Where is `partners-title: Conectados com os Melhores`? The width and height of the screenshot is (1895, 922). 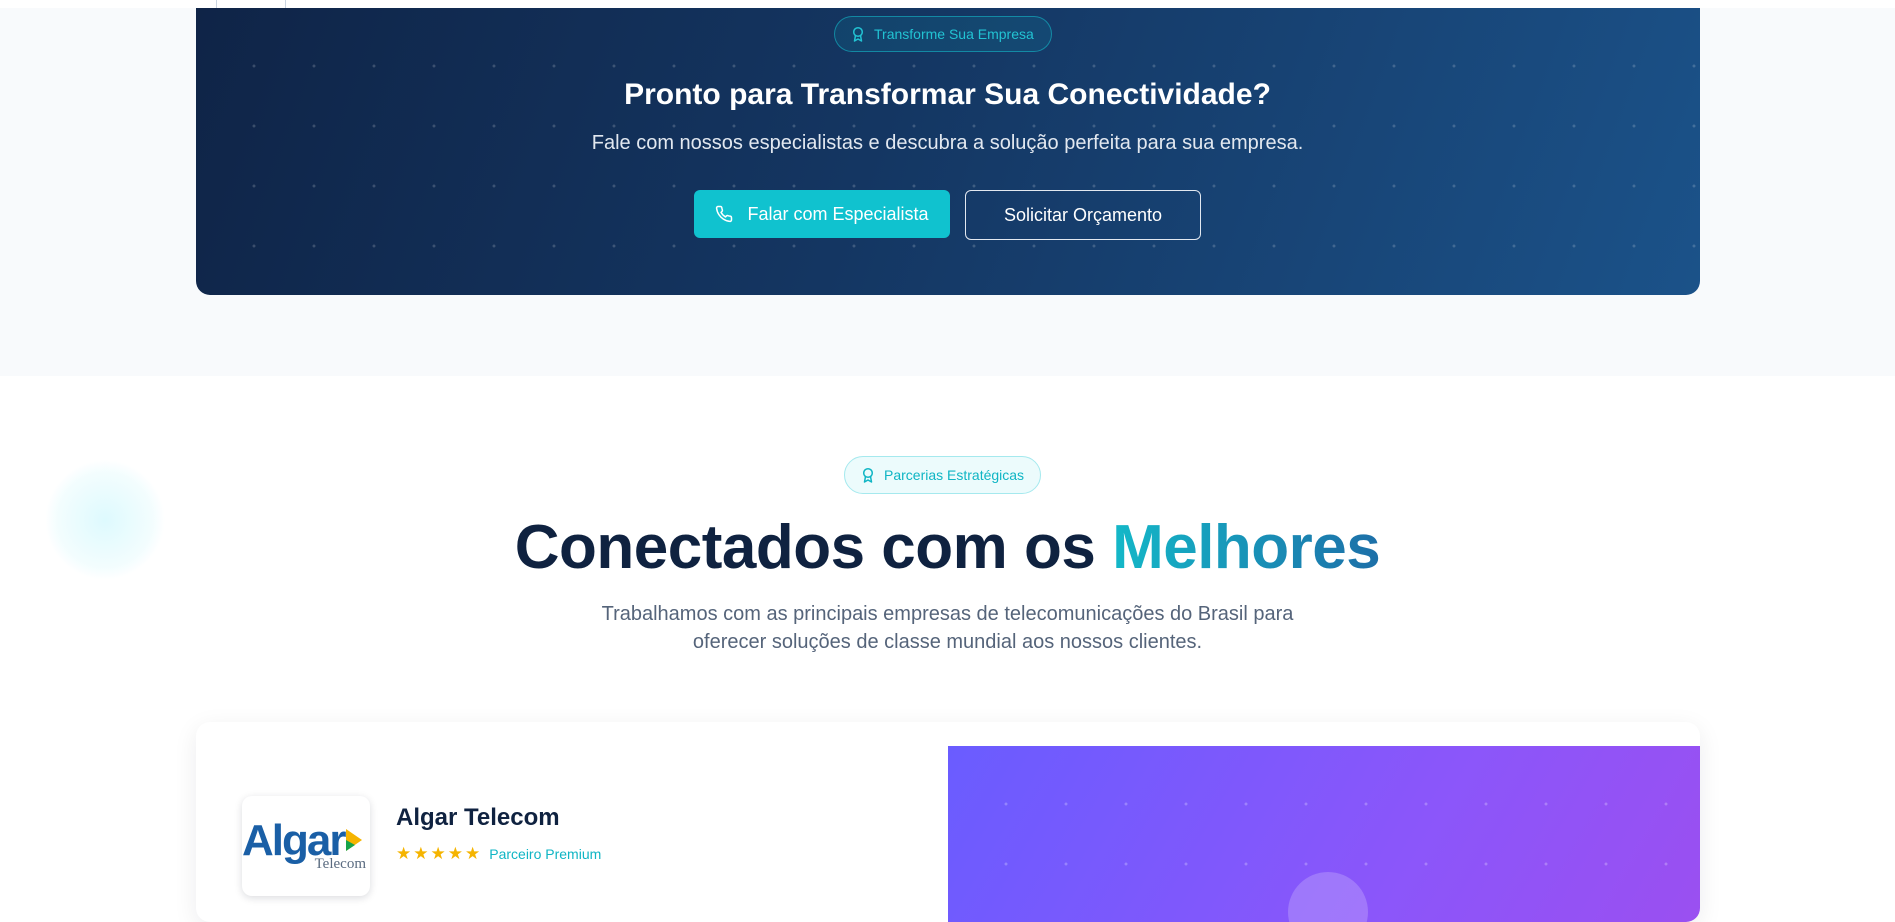
partners-title: Conectados com os Melhores is located at coordinates (947, 547).